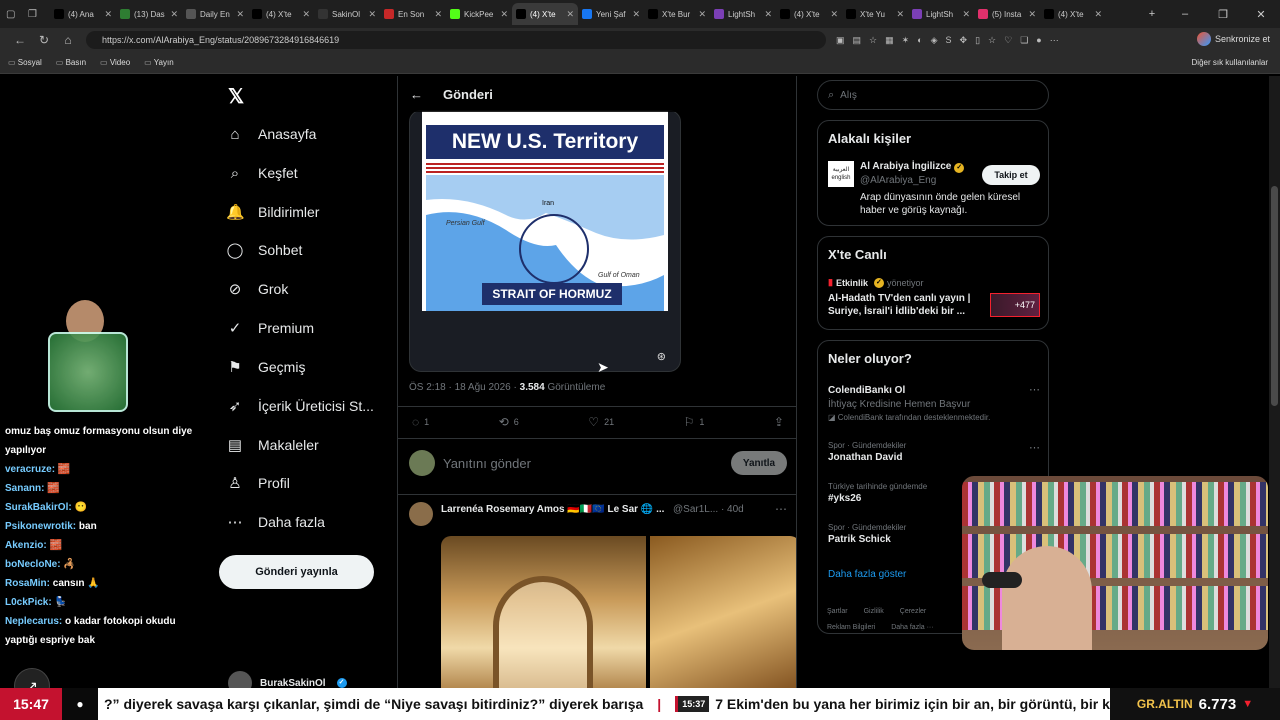  I want to click on star-icon: ☆, so click(873, 40).